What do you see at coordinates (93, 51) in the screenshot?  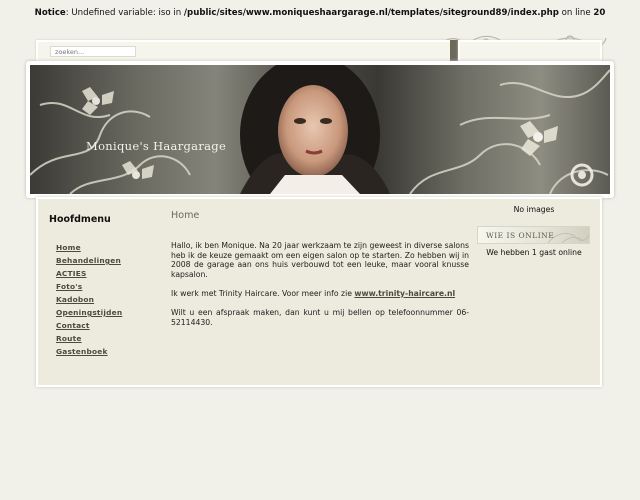 I see `search-input` at bounding box center [93, 51].